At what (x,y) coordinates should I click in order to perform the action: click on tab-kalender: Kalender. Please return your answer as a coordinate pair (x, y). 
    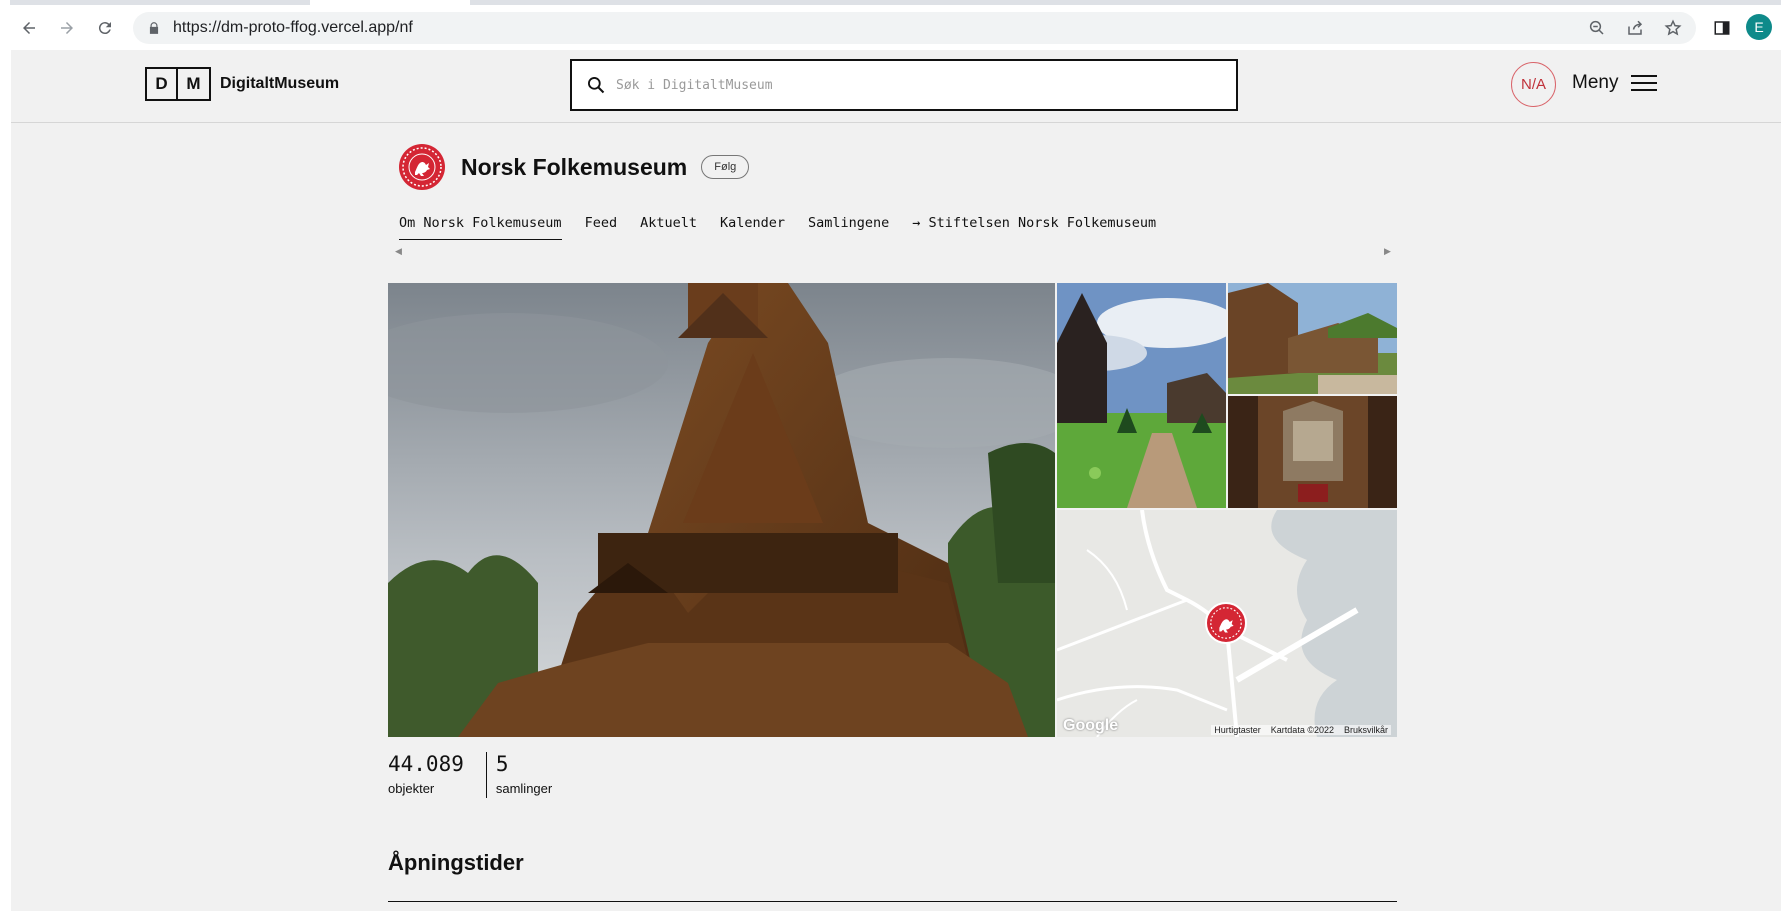
    Looking at the image, I should click on (752, 227).